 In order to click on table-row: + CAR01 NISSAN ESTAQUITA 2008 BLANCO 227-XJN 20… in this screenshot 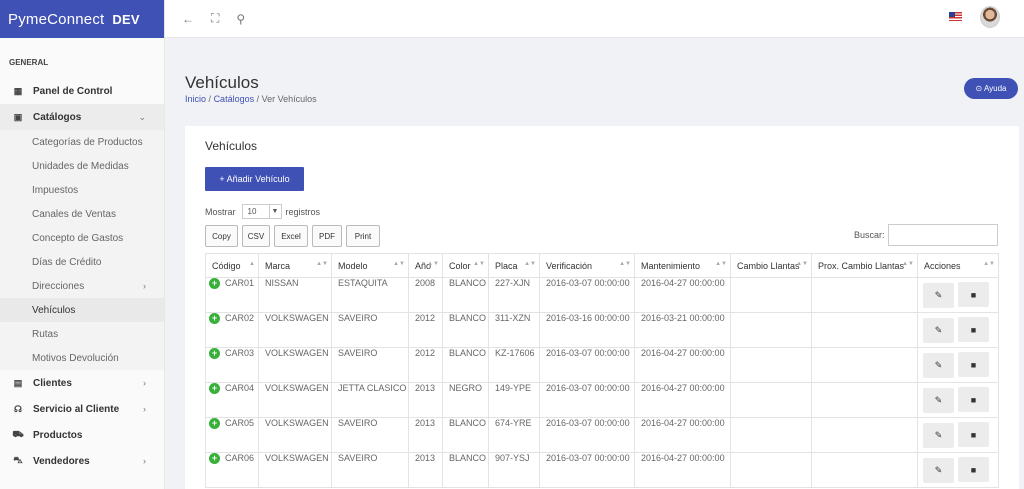, I will do `click(602, 295)`.